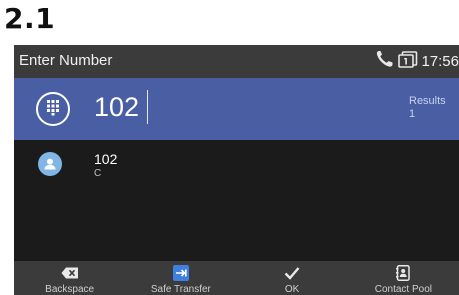  I want to click on contact-book-icon, so click(403, 273).